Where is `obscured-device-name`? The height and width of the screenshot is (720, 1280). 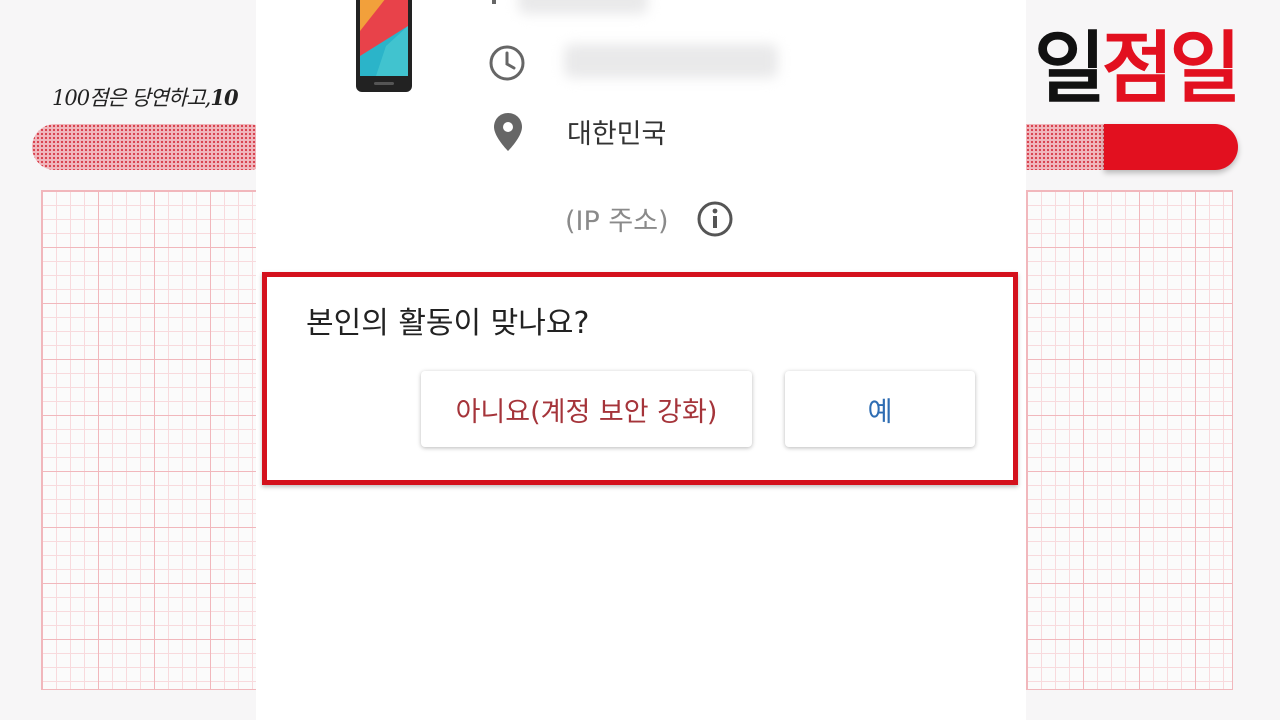
obscured-device-name is located at coordinates (583, 7).